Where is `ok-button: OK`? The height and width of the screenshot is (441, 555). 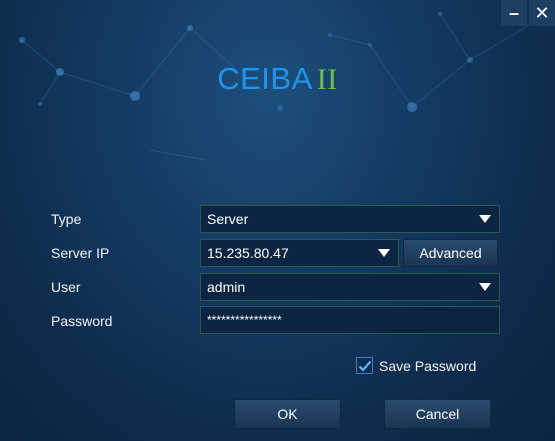 ok-button: OK is located at coordinates (287, 414).